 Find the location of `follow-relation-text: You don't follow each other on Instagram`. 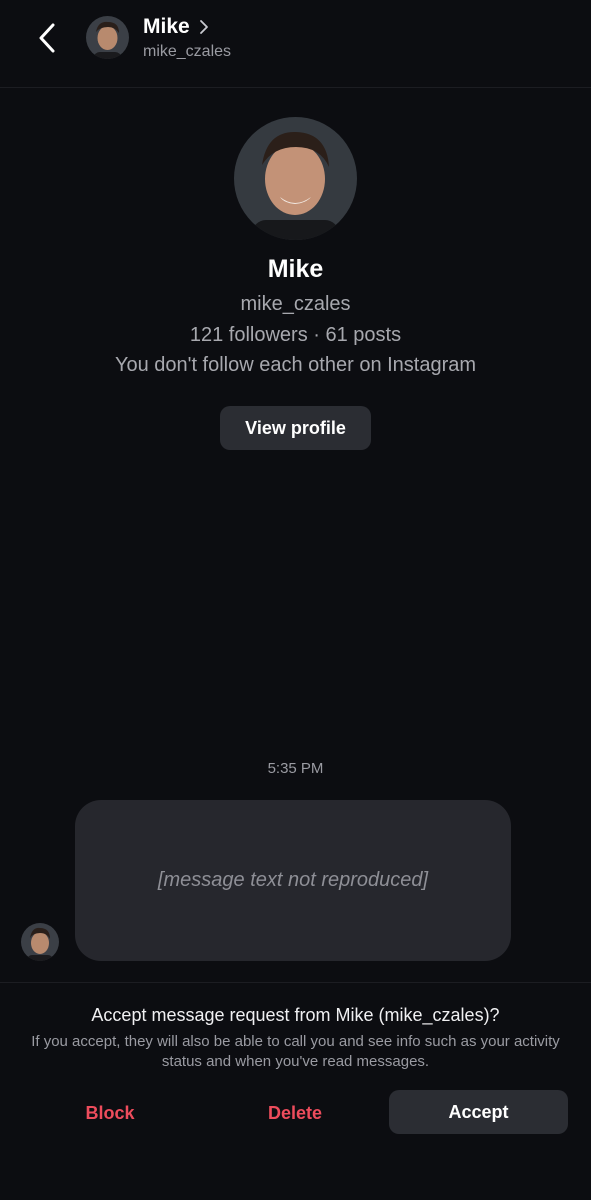

follow-relation-text: You don't follow each other on Instagram is located at coordinates (295, 365).